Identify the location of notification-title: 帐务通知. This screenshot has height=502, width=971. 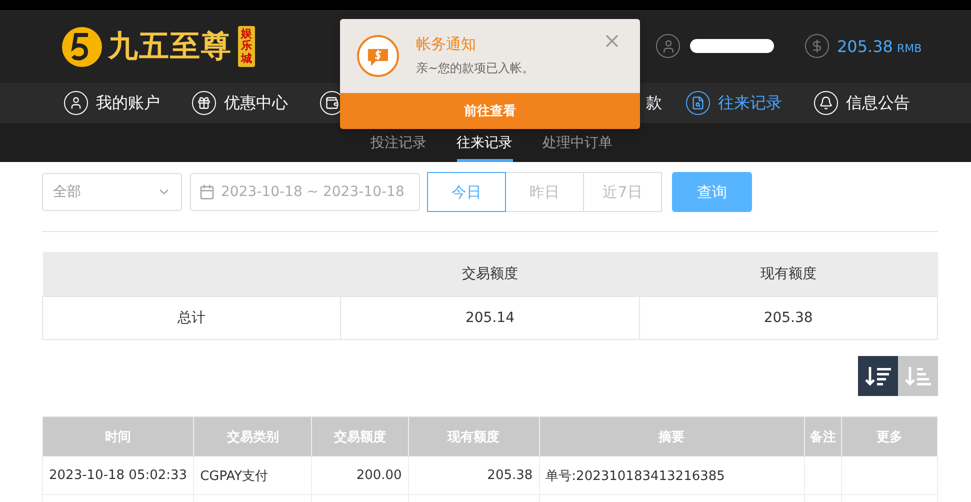
(446, 44).